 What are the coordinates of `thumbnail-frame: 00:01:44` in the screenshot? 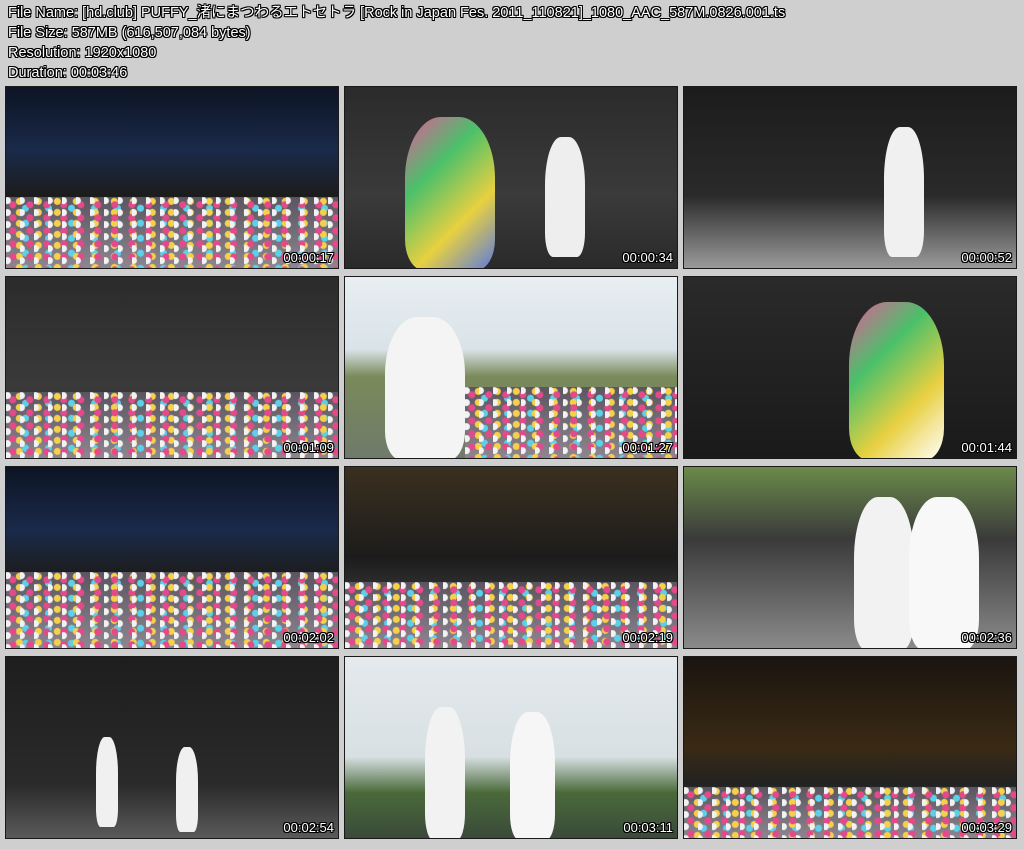 It's located at (850, 367).